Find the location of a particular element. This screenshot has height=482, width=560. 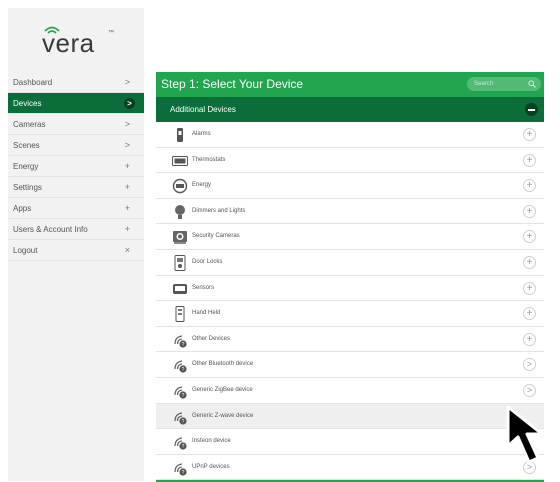

close-icon: × is located at coordinates (127, 250).